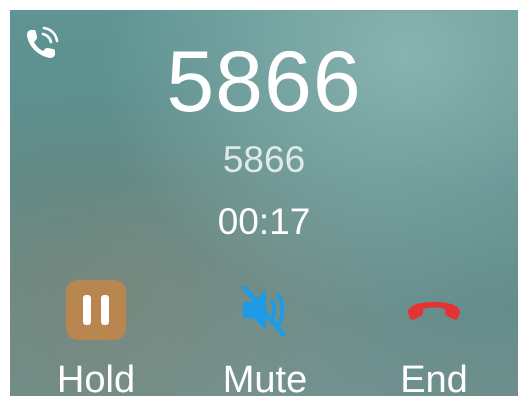  I want to click on mute-button: Mute, so click(265, 334).